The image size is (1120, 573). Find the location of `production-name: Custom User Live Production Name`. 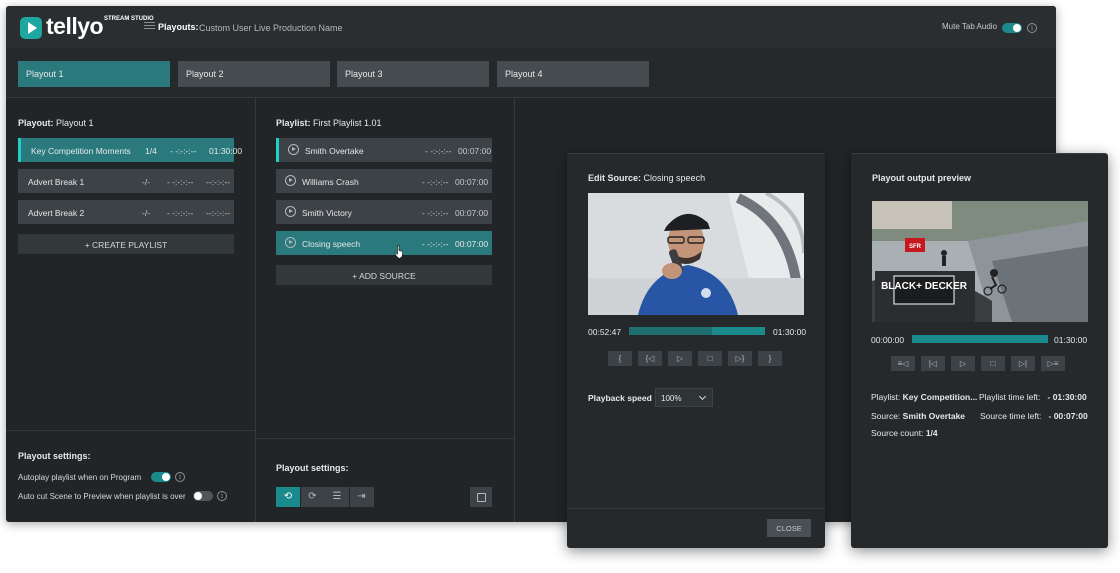

production-name: Custom User Live Production Name is located at coordinates (271, 28).